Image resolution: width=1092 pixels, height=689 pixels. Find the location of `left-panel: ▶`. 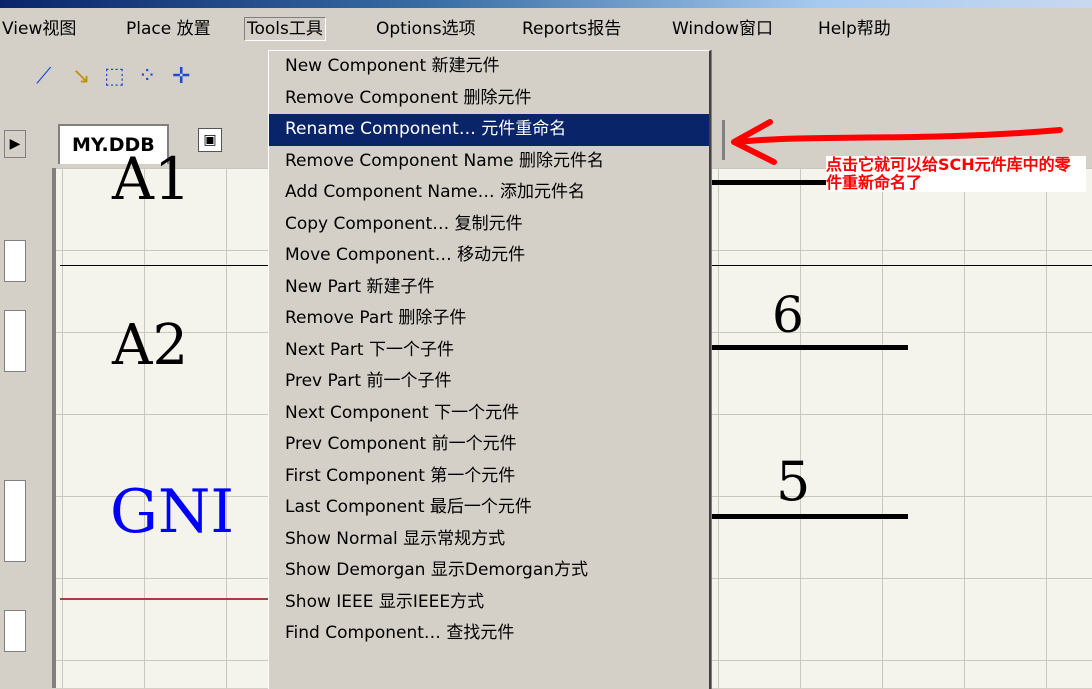

left-panel: ▶ is located at coordinates (19, 404).